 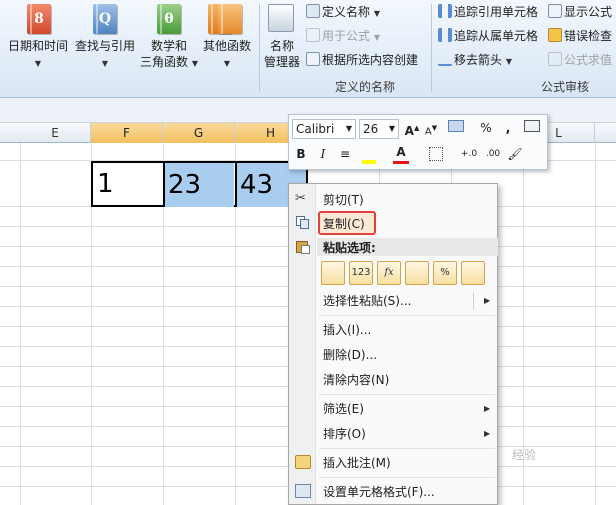 I want to click on paste-icon, so click(x=303, y=247).